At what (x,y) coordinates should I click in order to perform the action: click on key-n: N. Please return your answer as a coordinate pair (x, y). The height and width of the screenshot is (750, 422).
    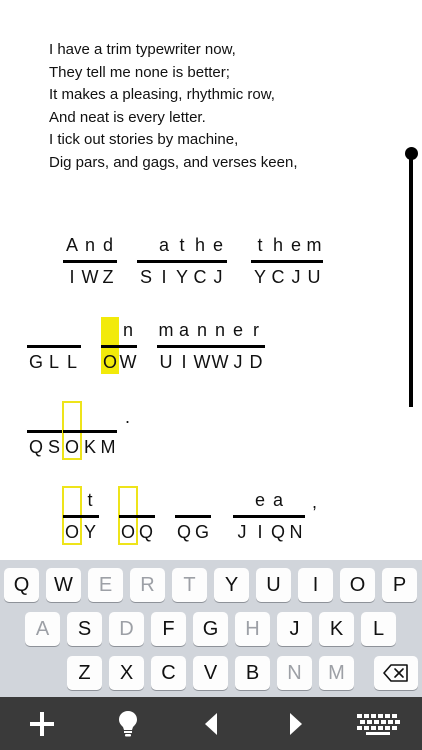
    Looking at the image, I should click on (294, 673).